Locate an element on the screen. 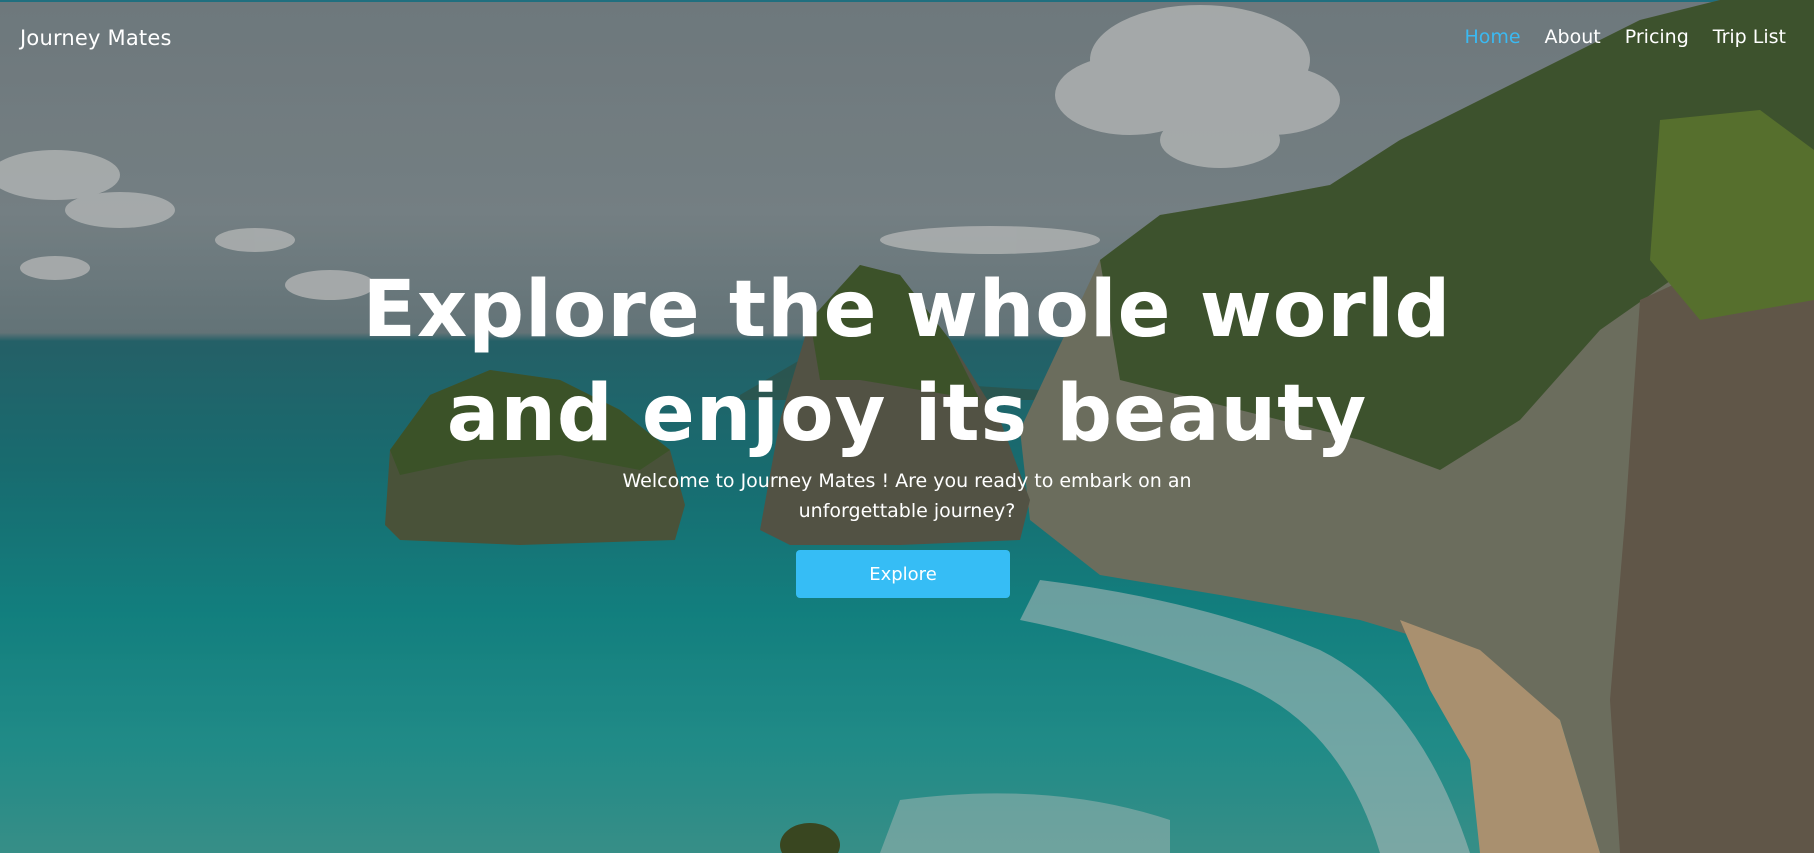 This screenshot has width=1814, height=854. nav-item-pricing: Pricing is located at coordinates (1657, 37).